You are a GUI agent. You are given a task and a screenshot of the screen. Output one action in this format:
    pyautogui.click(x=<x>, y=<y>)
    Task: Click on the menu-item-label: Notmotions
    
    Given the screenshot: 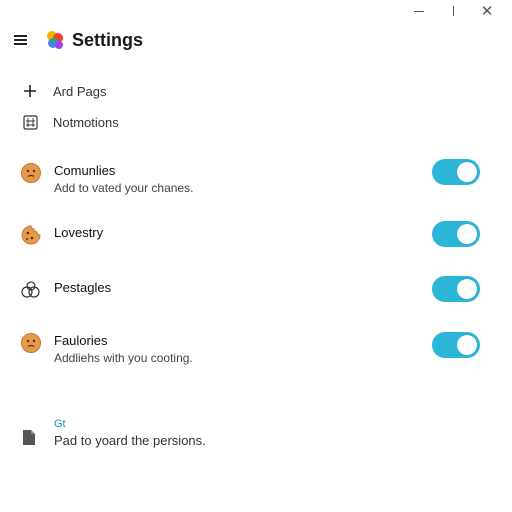 What is the action you would take?
    pyautogui.click(x=86, y=122)
    